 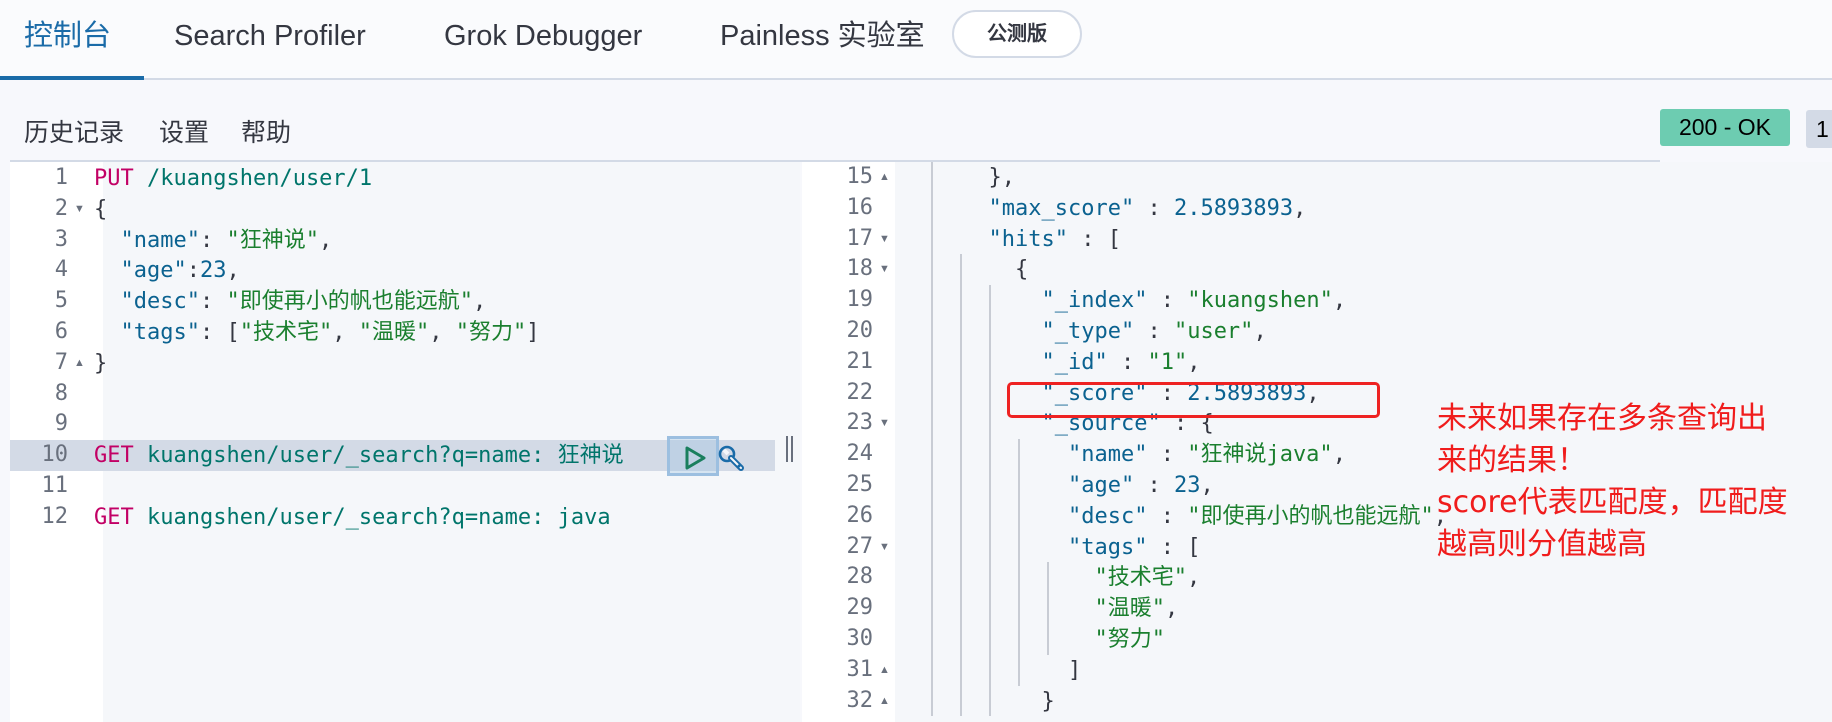 What do you see at coordinates (61, 301) in the screenshot?
I see `line-number: 5` at bounding box center [61, 301].